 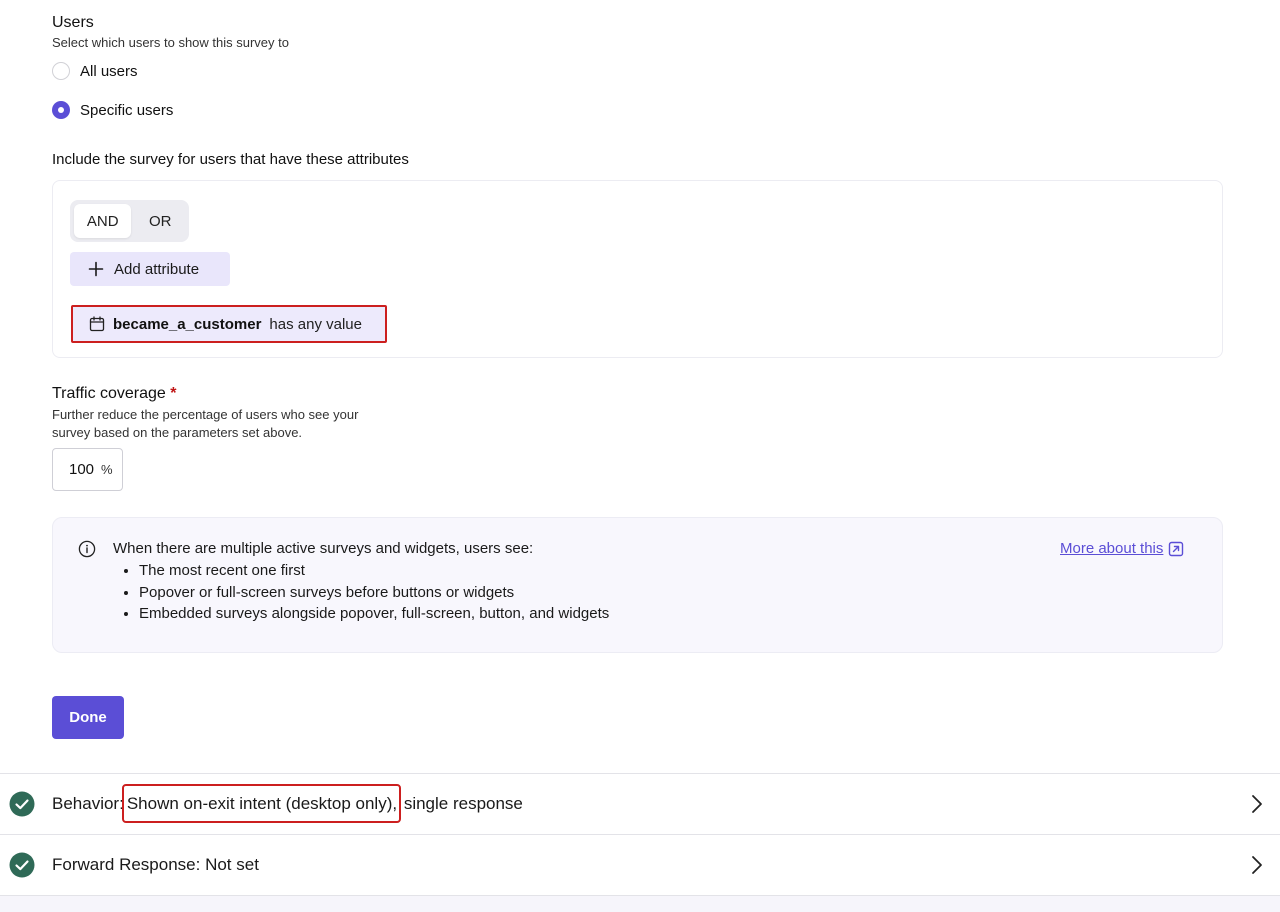 What do you see at coordinates (107, 469) in the screenshot?
I see `percentage-unit: %` at bounding box center [107, 469].